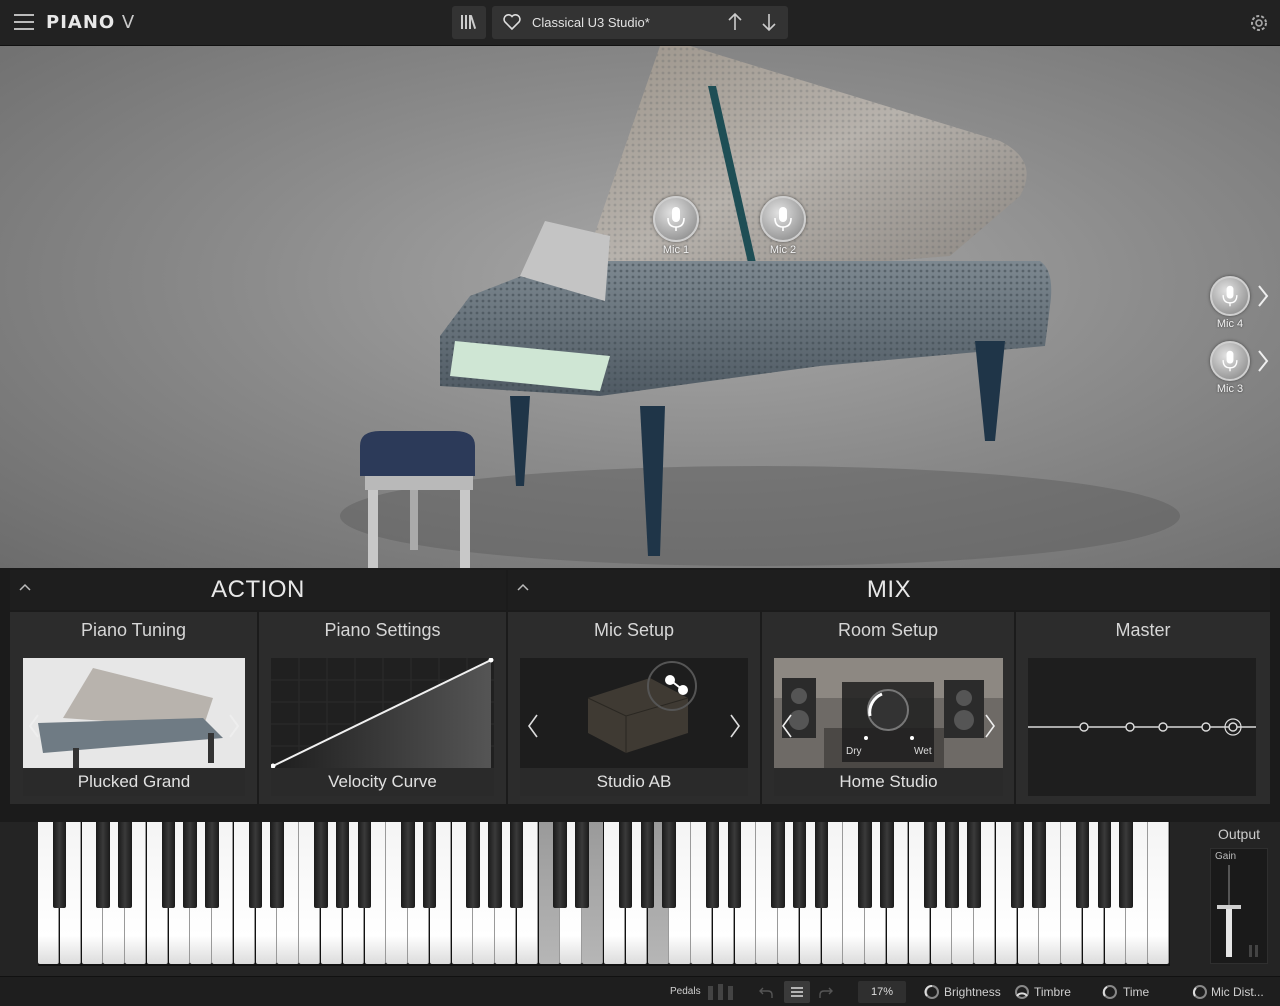 This screenshot has width=1280, height=1006. I want to click on piano-settings-panel: Piano Settings Velocity Curve, so click(382, 708).